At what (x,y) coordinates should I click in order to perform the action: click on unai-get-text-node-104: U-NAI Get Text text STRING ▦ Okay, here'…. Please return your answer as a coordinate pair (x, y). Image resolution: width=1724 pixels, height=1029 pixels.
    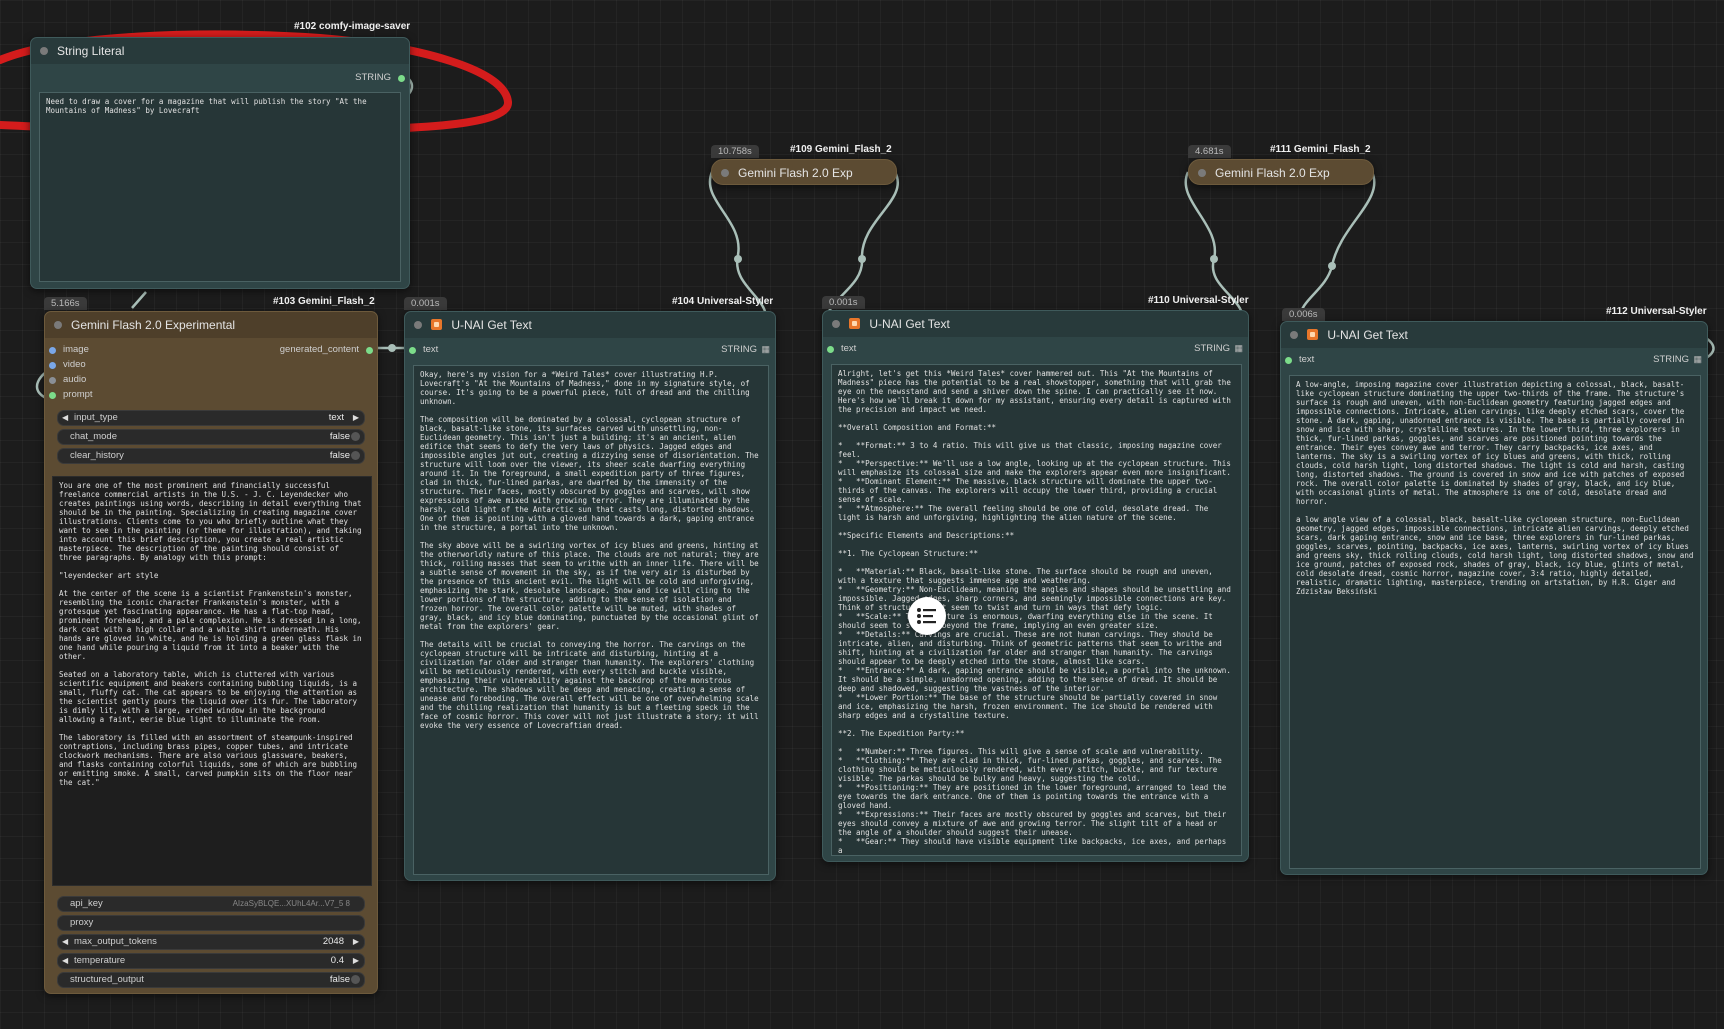
    Looking at the image, I should click on (590, 596).